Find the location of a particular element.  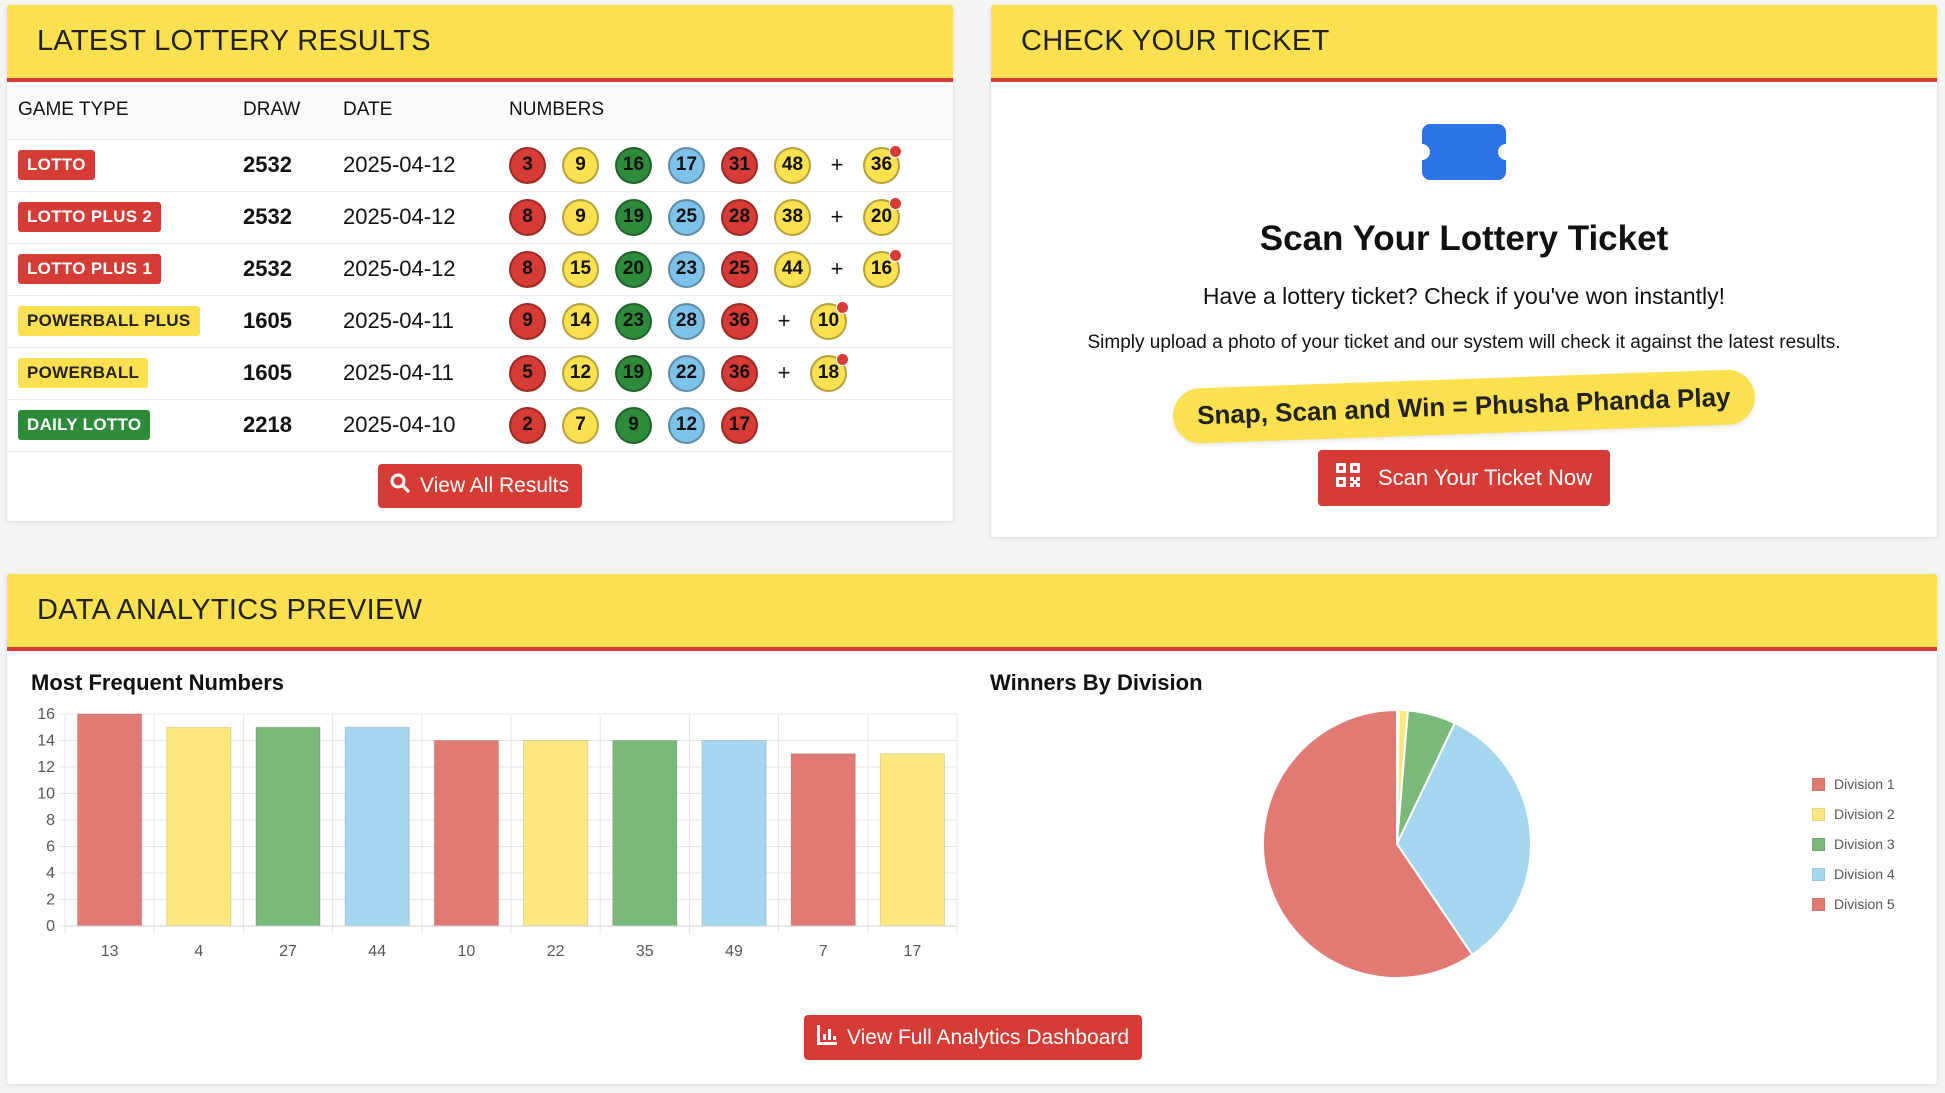

winners-by-division-pie-chart is located at coordinates (1397, 843).